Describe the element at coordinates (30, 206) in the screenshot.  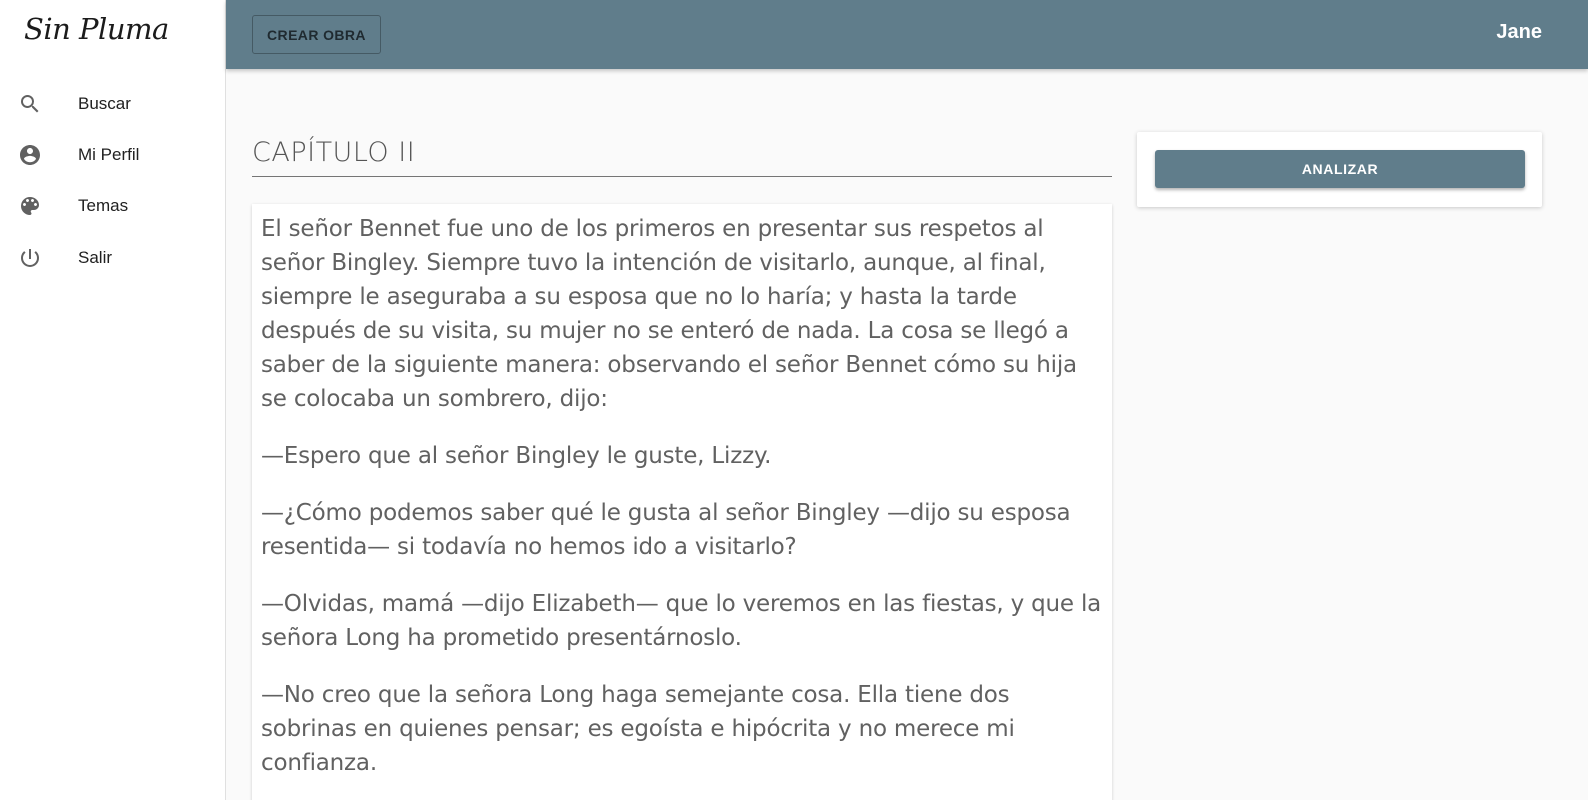
I see `palette-icon` at that location.